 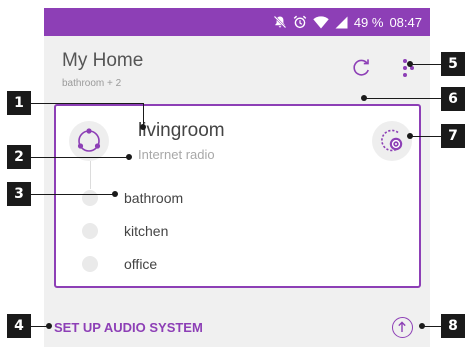 What do you see at coordinates (341, 22) in the screenshot?
I see `cell-signal-icon` at bounding box center [341, 22].